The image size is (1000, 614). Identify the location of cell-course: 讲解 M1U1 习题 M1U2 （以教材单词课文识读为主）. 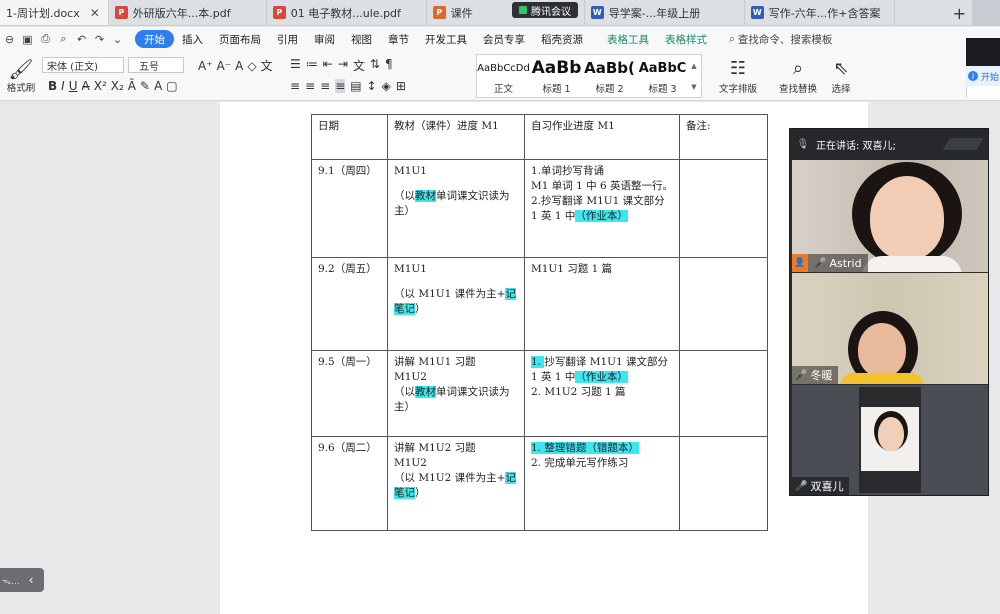
(456, 393).